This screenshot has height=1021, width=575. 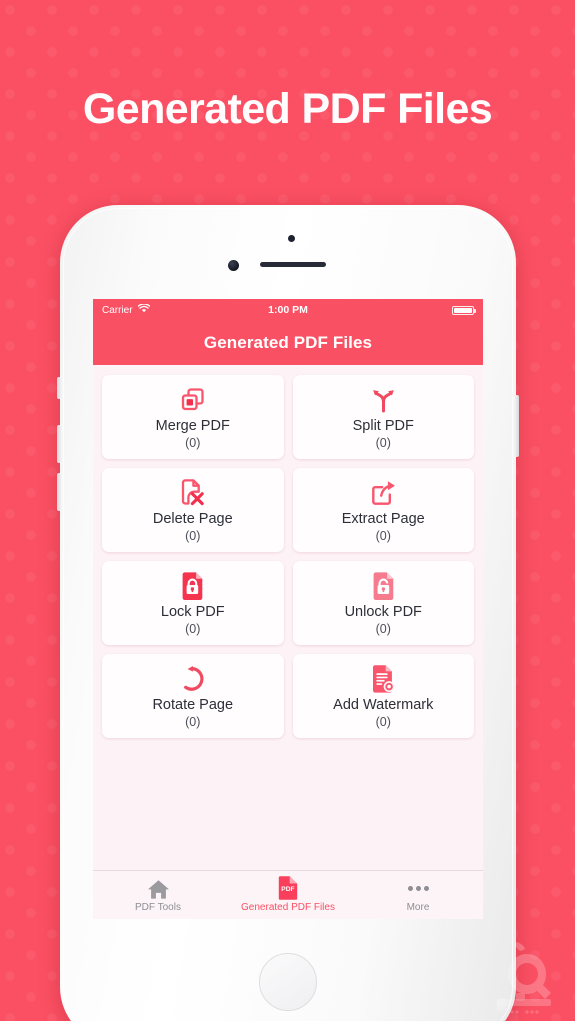 What do you see at coordinates (383, 696) in the screenshot?
I see `tile-add-watermark: Add Watermark (0)` at bounding box center [383, 696].